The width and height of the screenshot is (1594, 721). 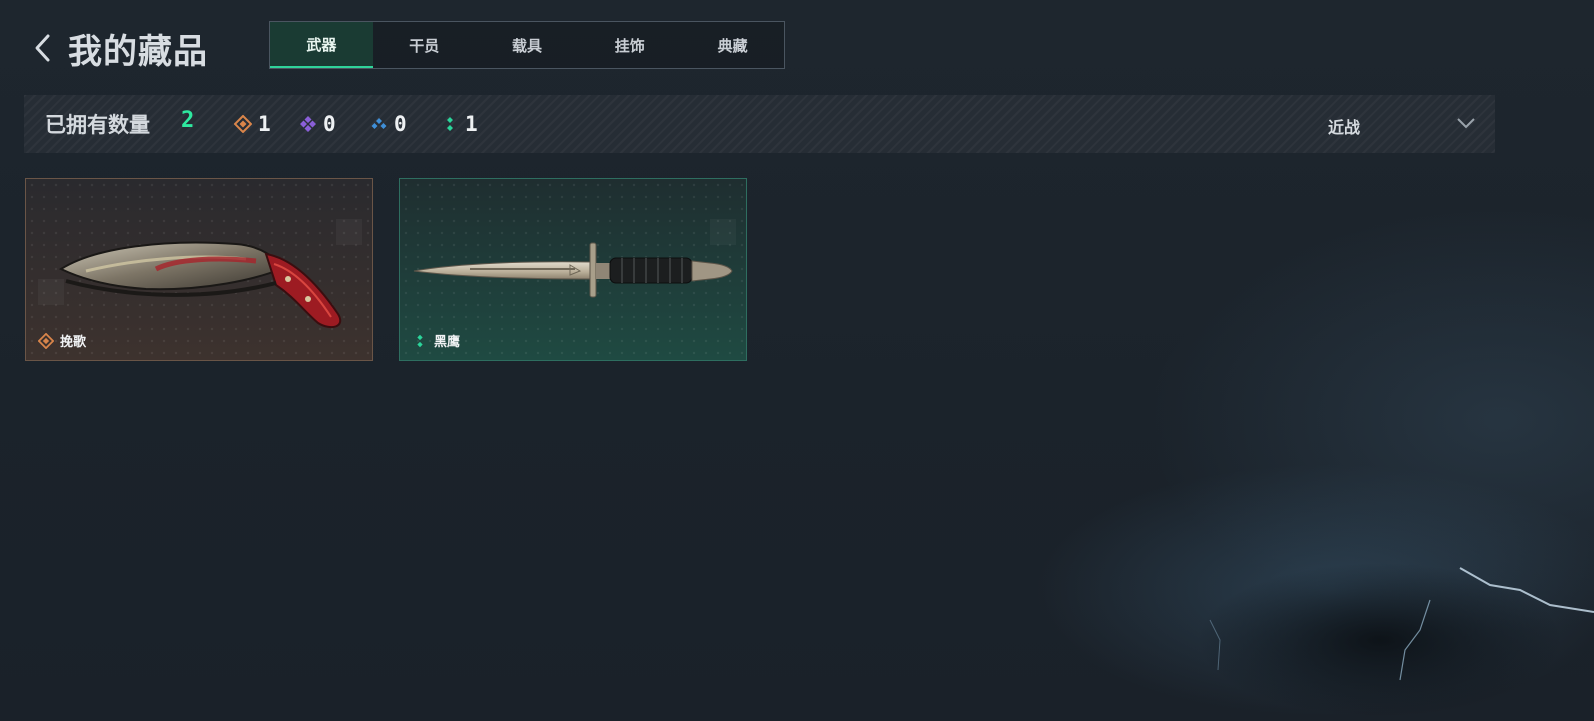 I want to click on blue-diamond-icon, so click(x=379, y=123).